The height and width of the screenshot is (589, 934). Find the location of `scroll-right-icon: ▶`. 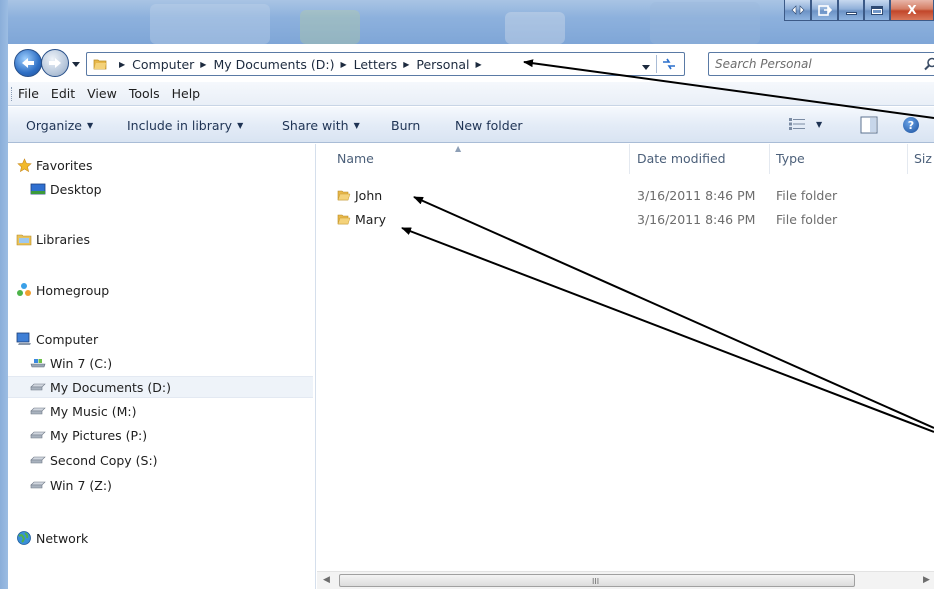

scroll-right-icon: ▶ is located at coordinates (926, 580).